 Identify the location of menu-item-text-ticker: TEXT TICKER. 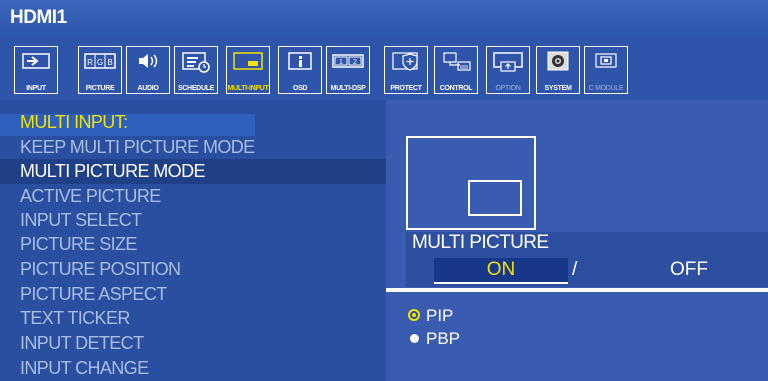
(75, 318).